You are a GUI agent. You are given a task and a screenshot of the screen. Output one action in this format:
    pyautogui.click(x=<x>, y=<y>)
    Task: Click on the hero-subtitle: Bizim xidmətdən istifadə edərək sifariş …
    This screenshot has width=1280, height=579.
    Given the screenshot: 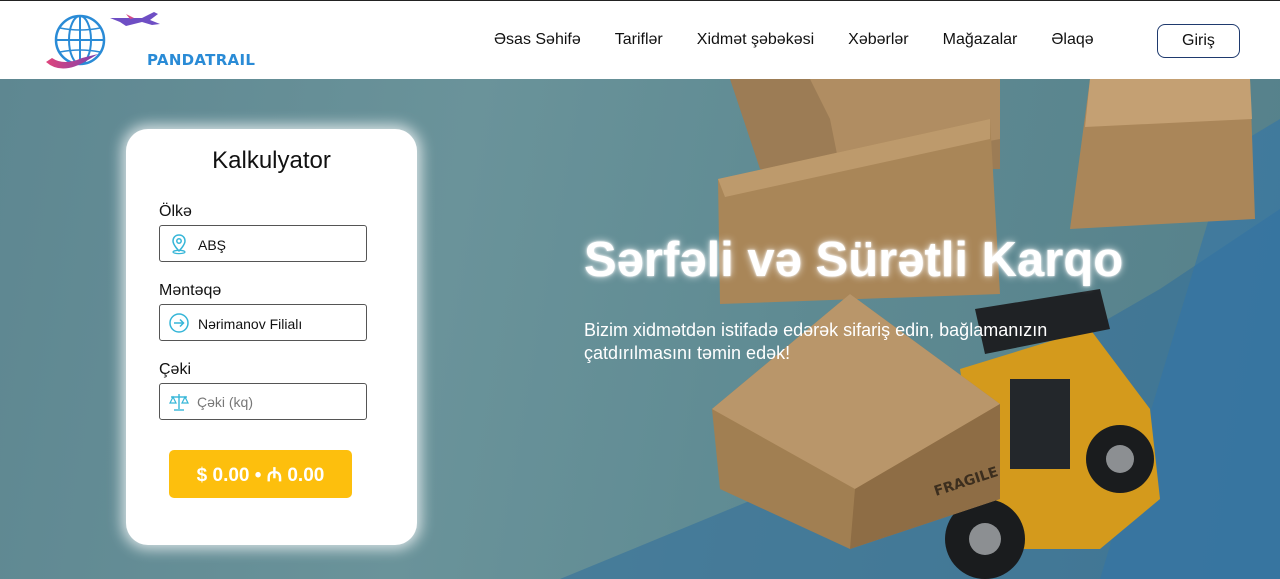 What is the action you would take?
    pyautogui.click(x=816, y=341)
    